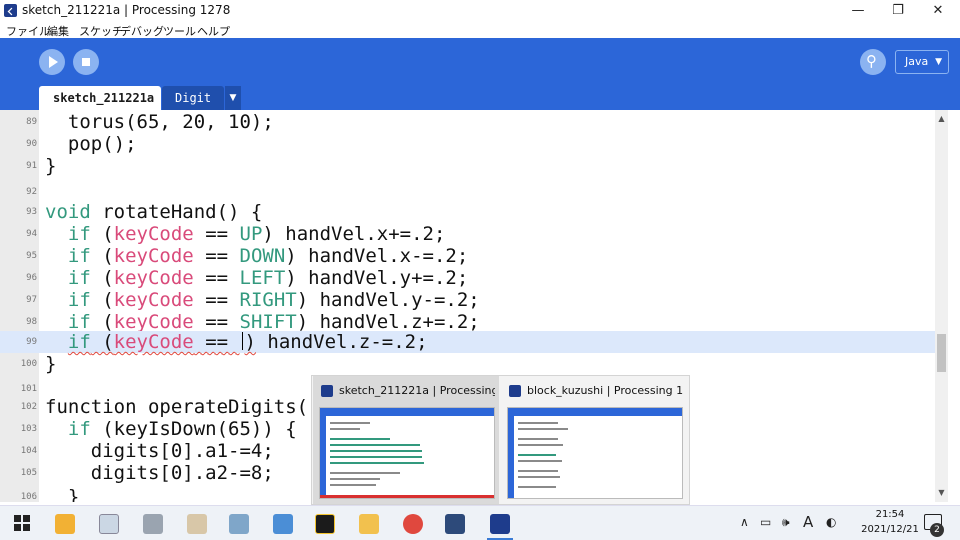 The width and height of the screenshot is (960, 540). Describe the element at coordinates (31, 192) in the screenshot. I see `code-line: 92` at that location.